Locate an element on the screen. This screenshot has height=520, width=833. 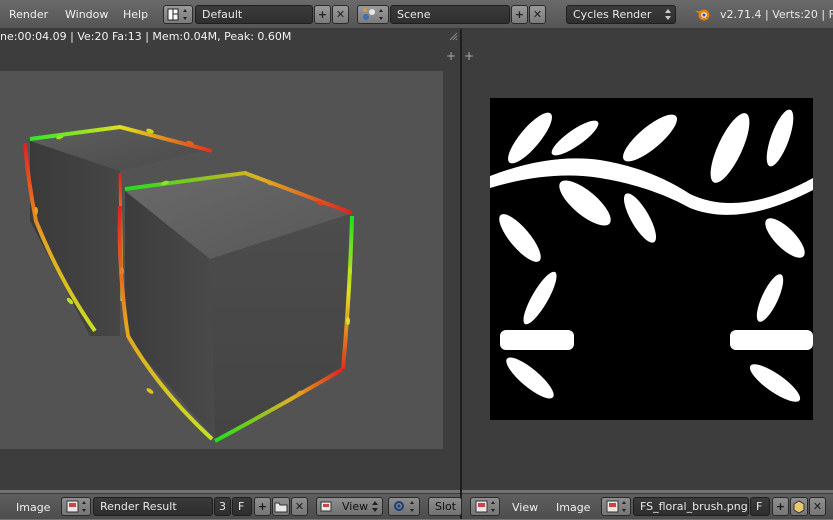
scene-icon is located at coordinates (373, 14).